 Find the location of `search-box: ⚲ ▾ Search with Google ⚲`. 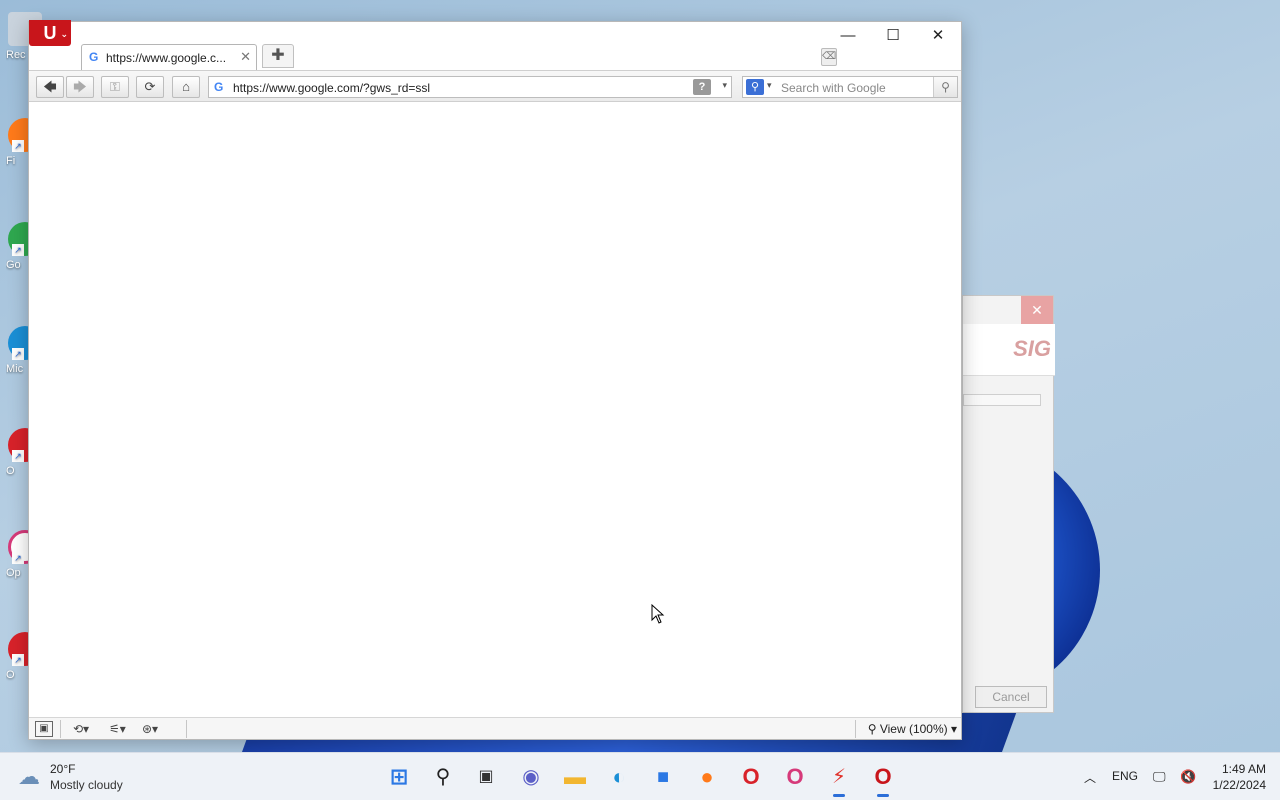

search-box: ⚲ ▾ Search with Google ⚲ is located at coordinates (850, 87).